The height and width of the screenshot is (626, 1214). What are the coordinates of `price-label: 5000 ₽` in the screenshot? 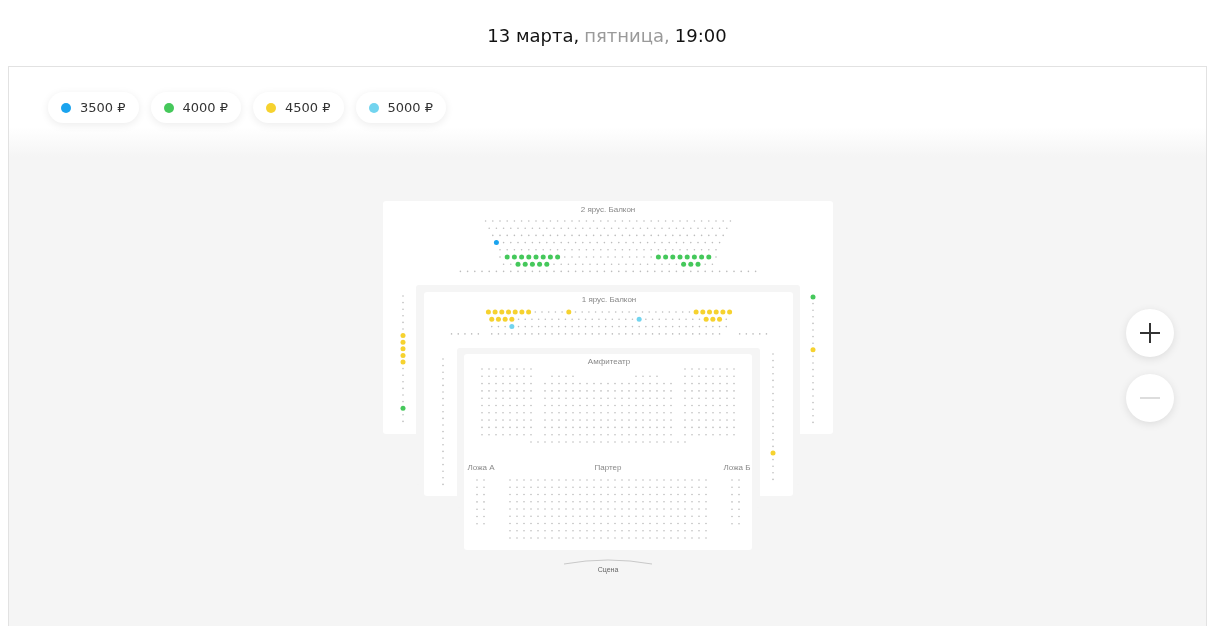 It's located at (410, 107).